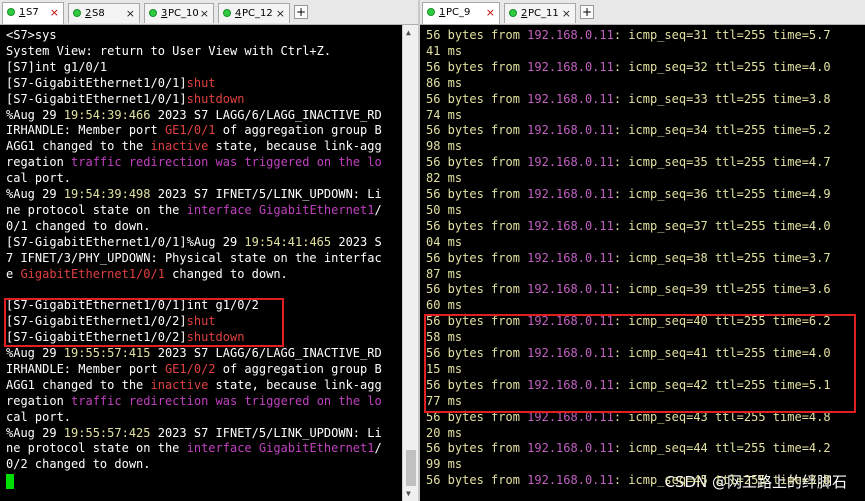  Describe the element at coordinates (298, 368) in the screenshot. I see `terminal-text: of aggregation group B` at that location.